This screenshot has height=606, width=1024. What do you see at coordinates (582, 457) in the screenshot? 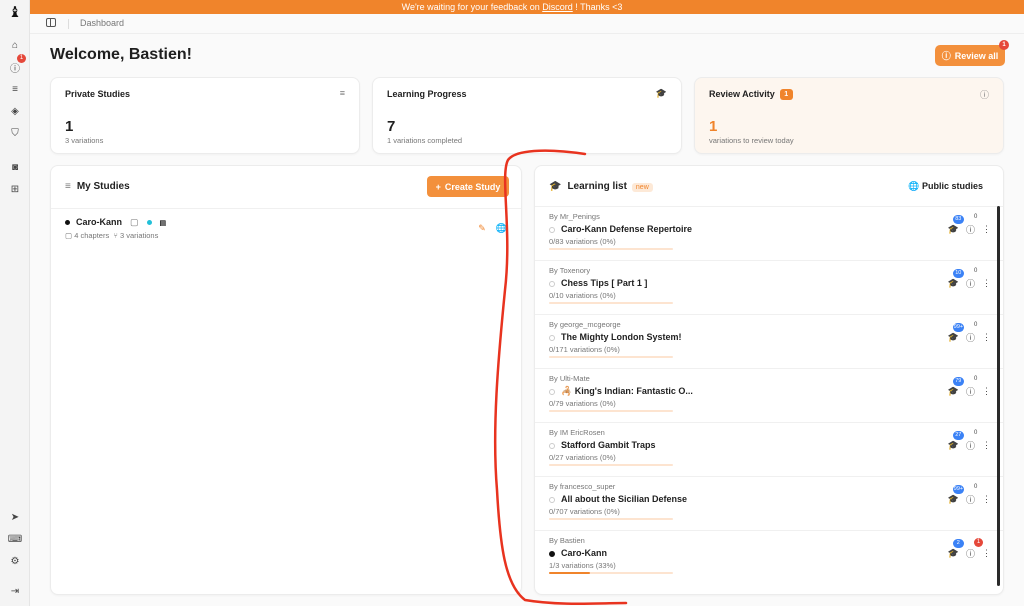
I see `progress-text: 0/27 variations (0%)` at bounding box center [582, 457].